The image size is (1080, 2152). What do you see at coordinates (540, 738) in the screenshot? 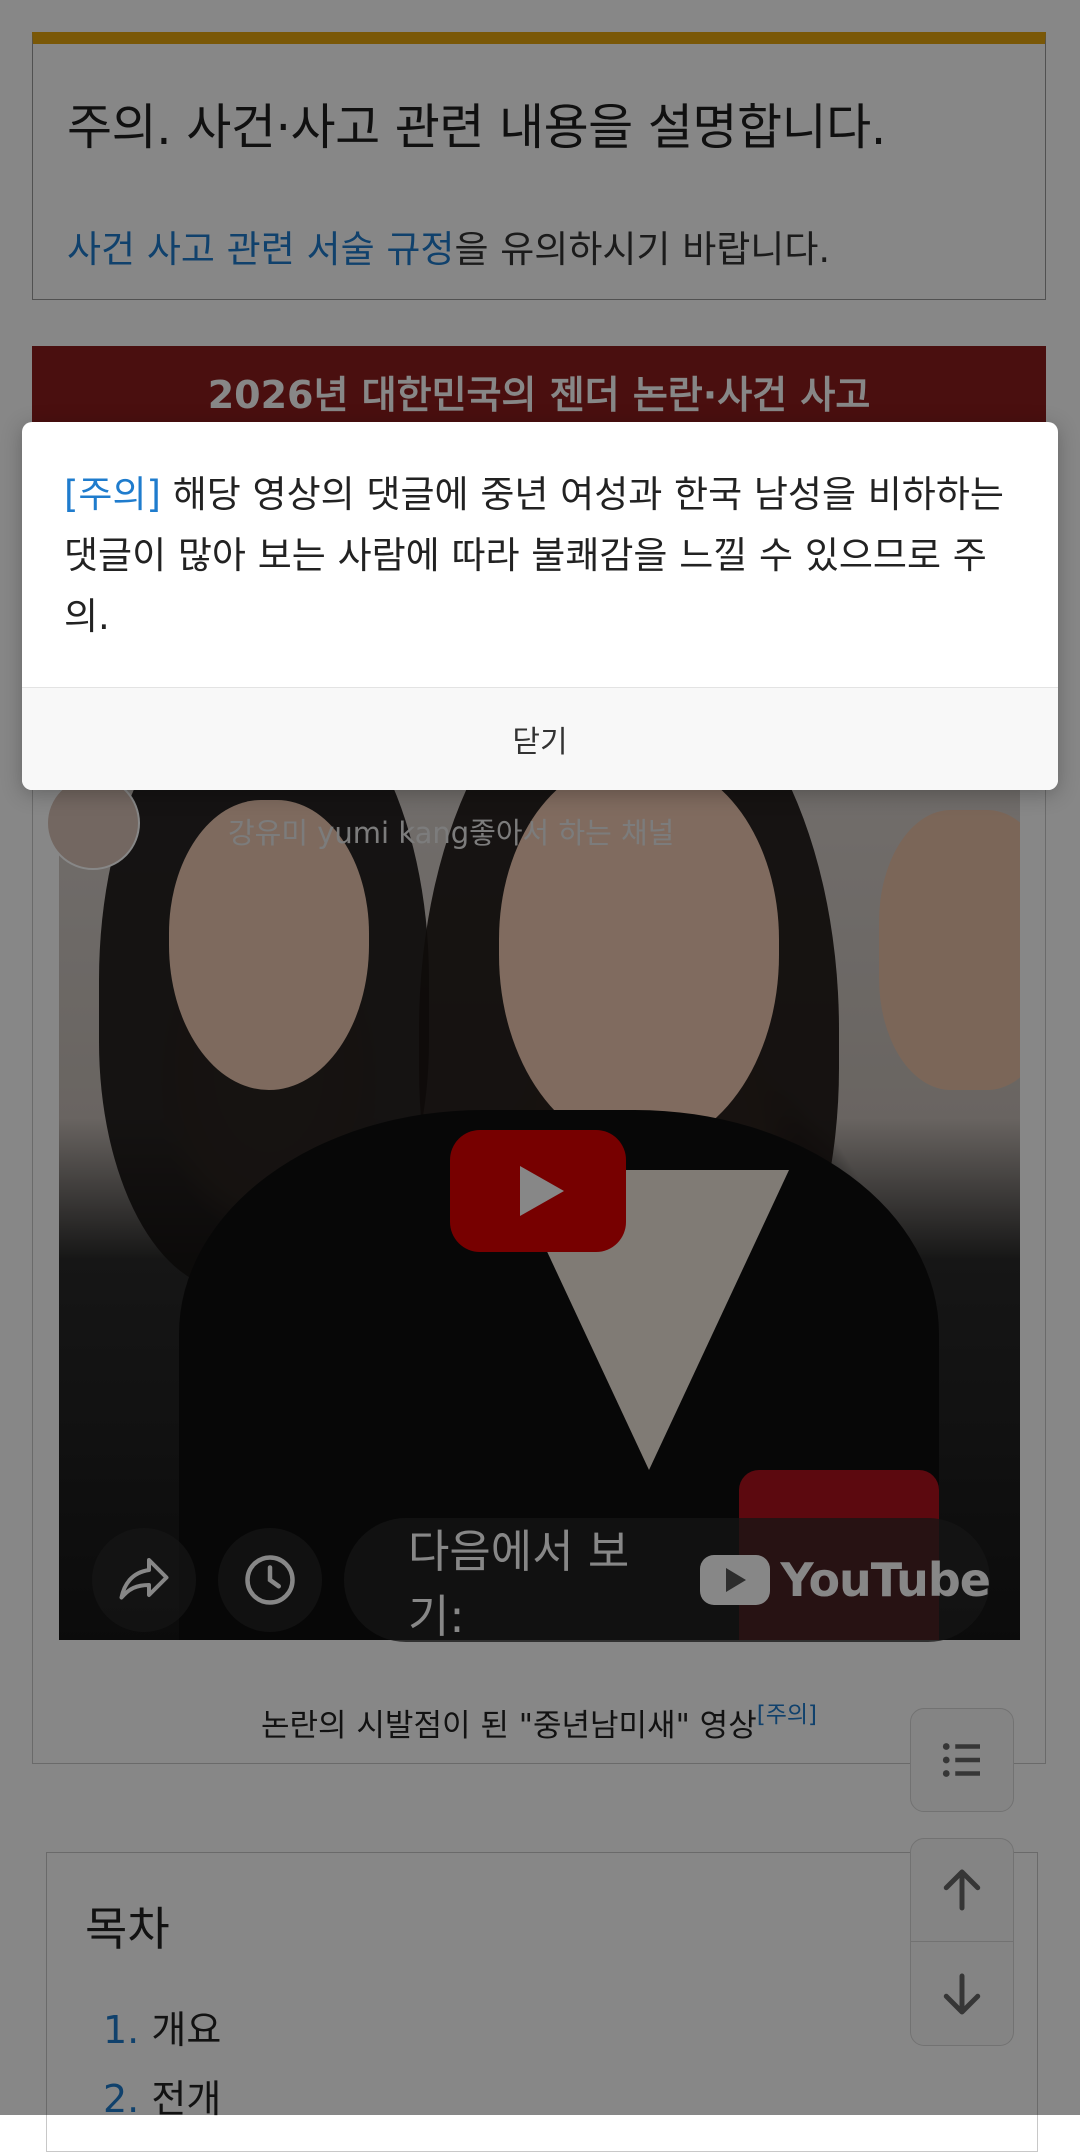
I see `close-button: 닫기` at bounding box center [540, 738].